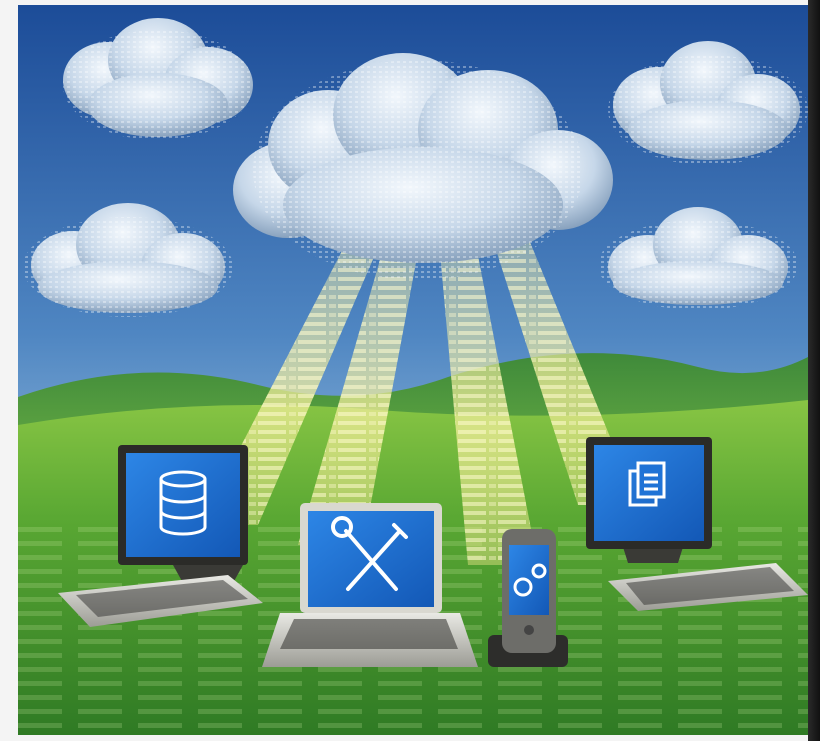  What do you see at coordinates (183, 505) in the screenshot?
I see `monitor-screen` at bounding box center [183, 505].